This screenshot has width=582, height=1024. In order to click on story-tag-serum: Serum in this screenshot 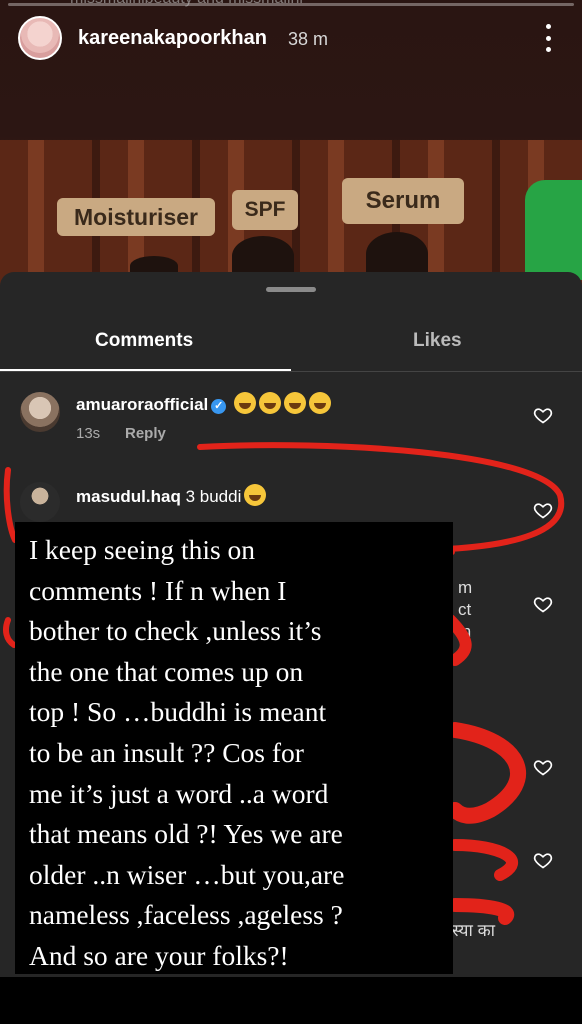, I will do `click(403, 201)`.